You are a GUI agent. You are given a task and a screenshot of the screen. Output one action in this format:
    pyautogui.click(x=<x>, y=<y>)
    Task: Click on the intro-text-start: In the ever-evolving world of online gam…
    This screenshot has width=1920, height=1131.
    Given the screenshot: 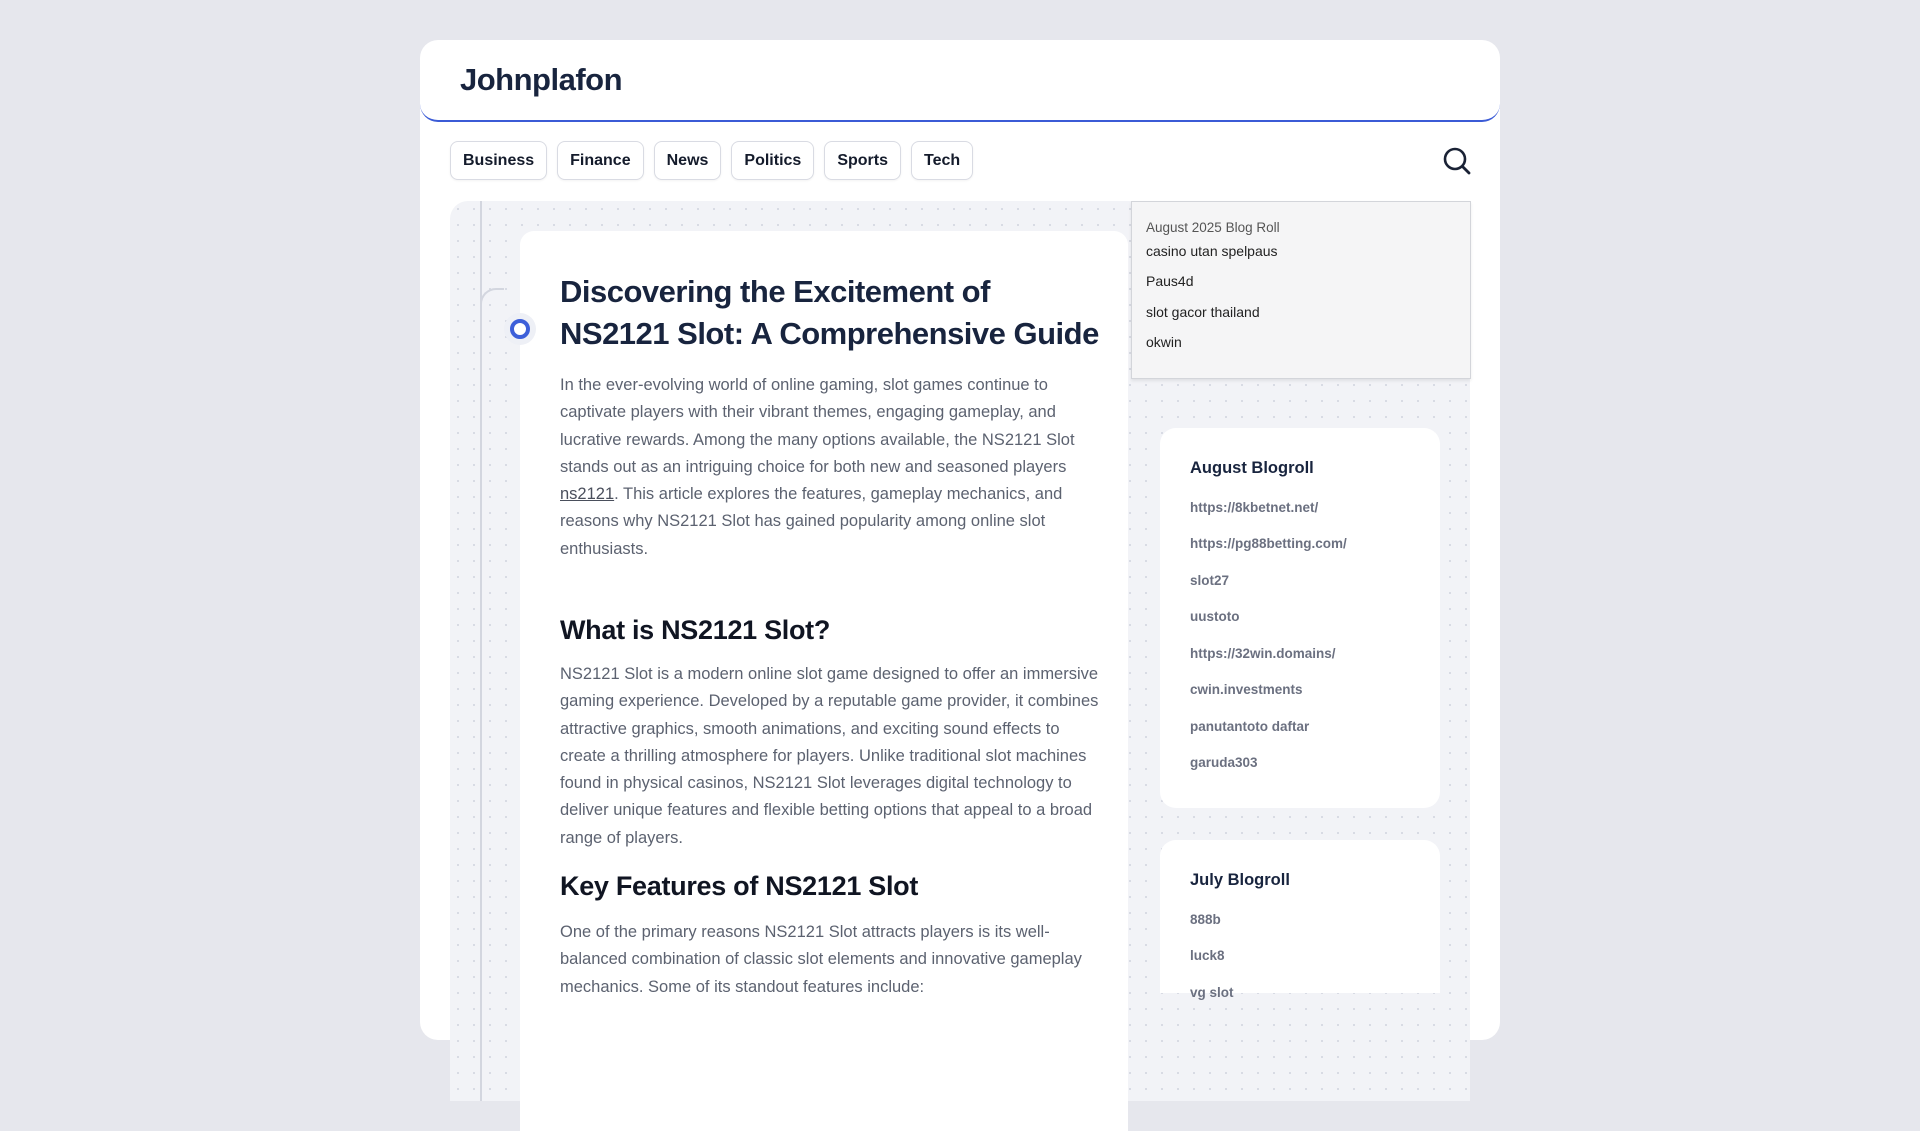 What is the action you would take?
    pyautogui.click(x=817, y=426)
    